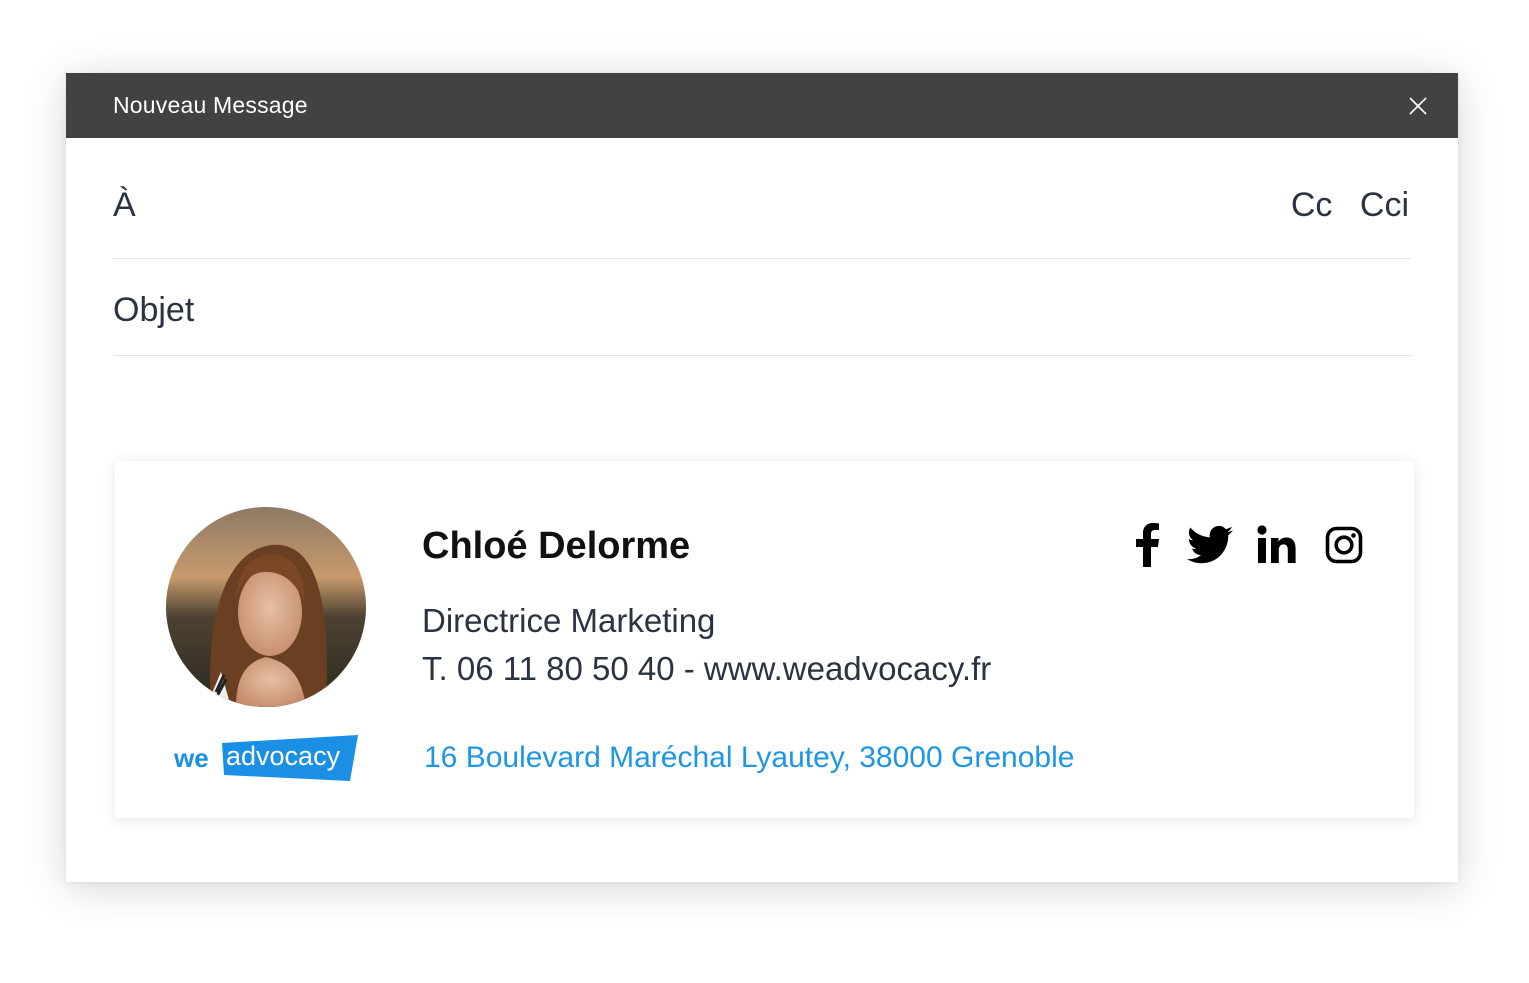 The height and width of the screenshot is (983, 1529). What do you see at coordinates (556, 546) in the screenshot?
I see `signature-name: Chloé Delorme` at bounding box center [556, 546].